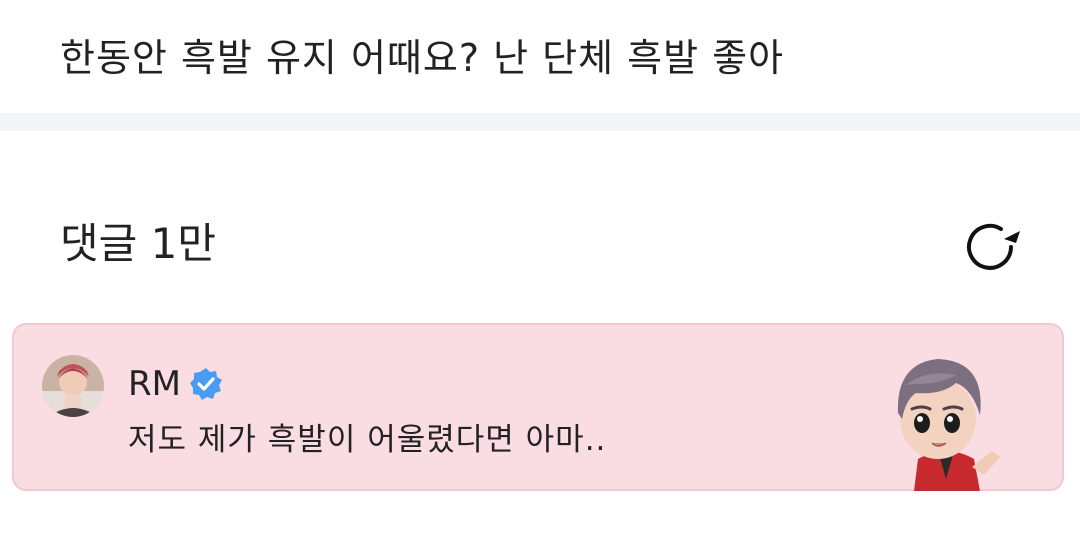  I want to click on section-divider, so click(540, 122).